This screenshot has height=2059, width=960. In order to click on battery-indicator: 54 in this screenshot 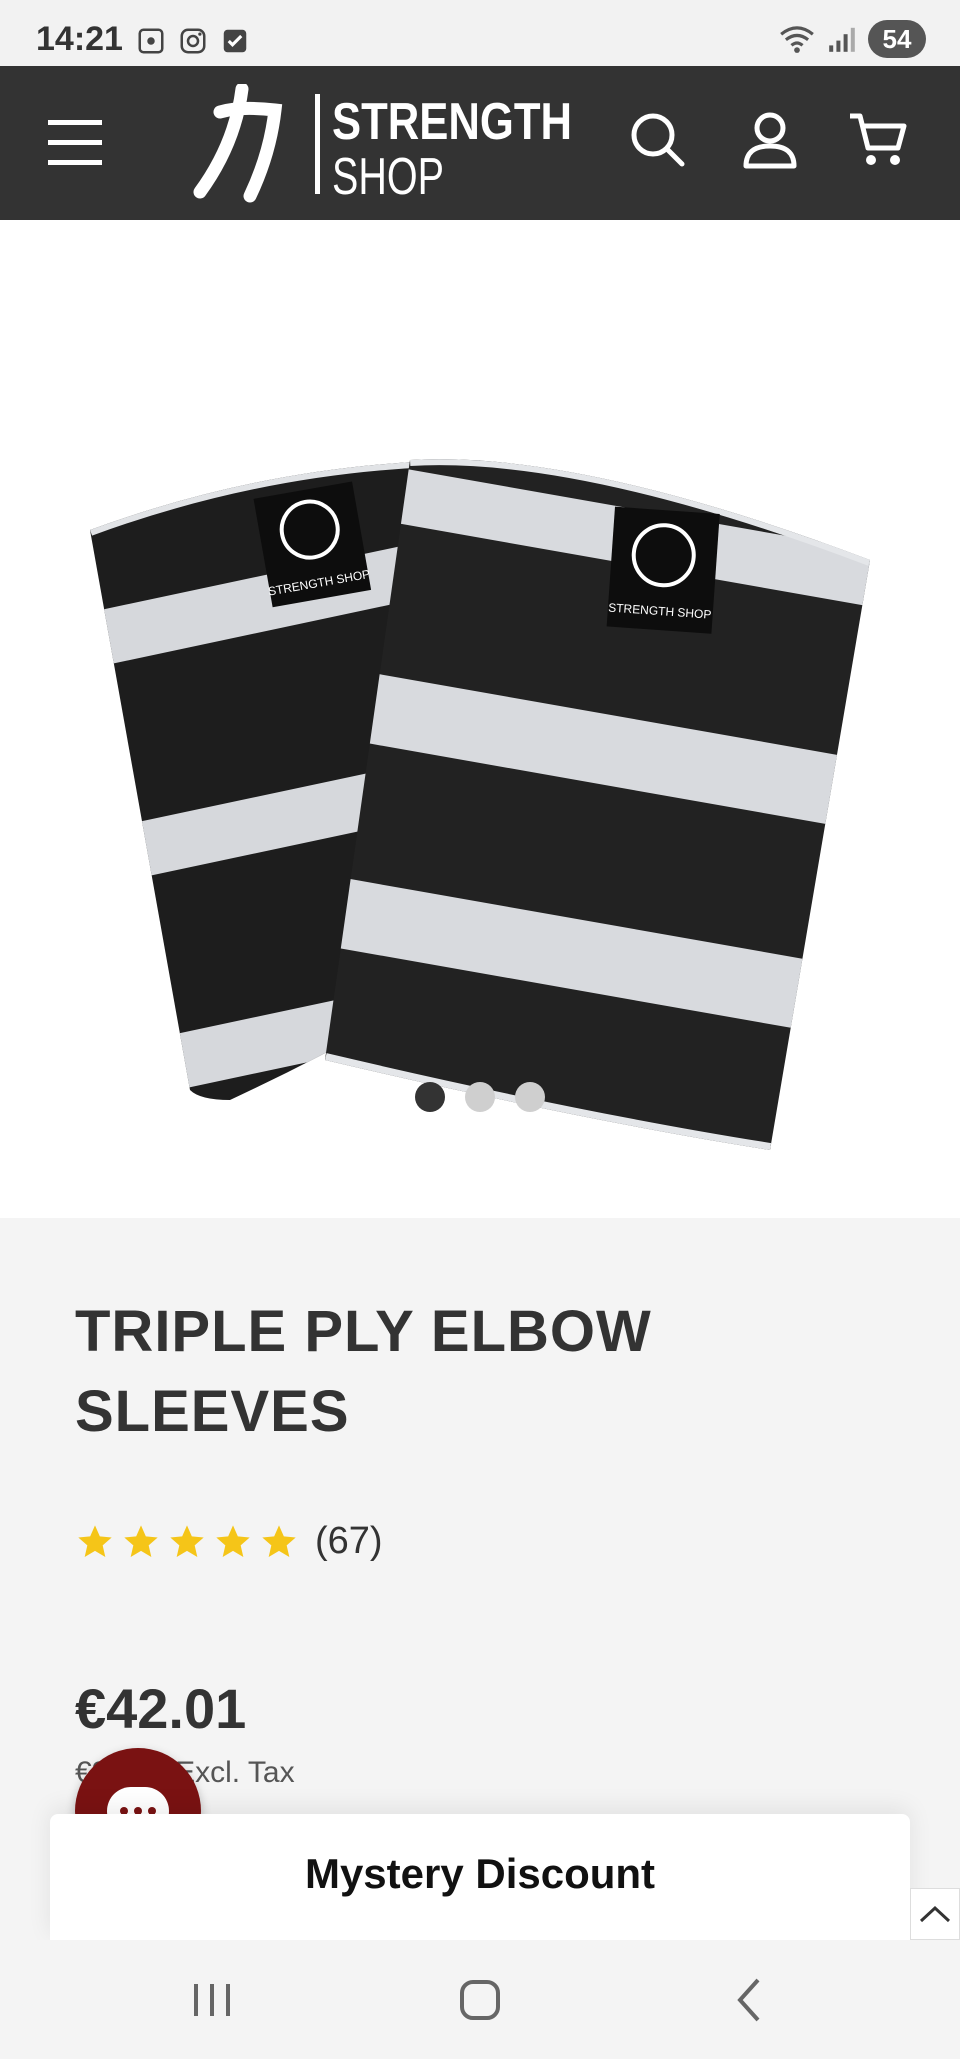, I will do `click(897, 39)`.